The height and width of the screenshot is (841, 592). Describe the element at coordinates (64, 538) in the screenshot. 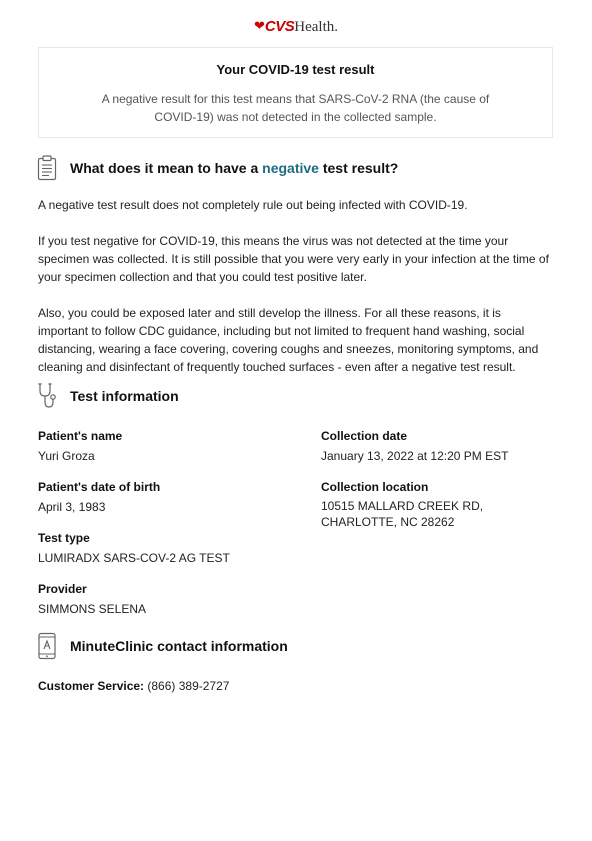

I see `test-type-label: Test type` at that location.